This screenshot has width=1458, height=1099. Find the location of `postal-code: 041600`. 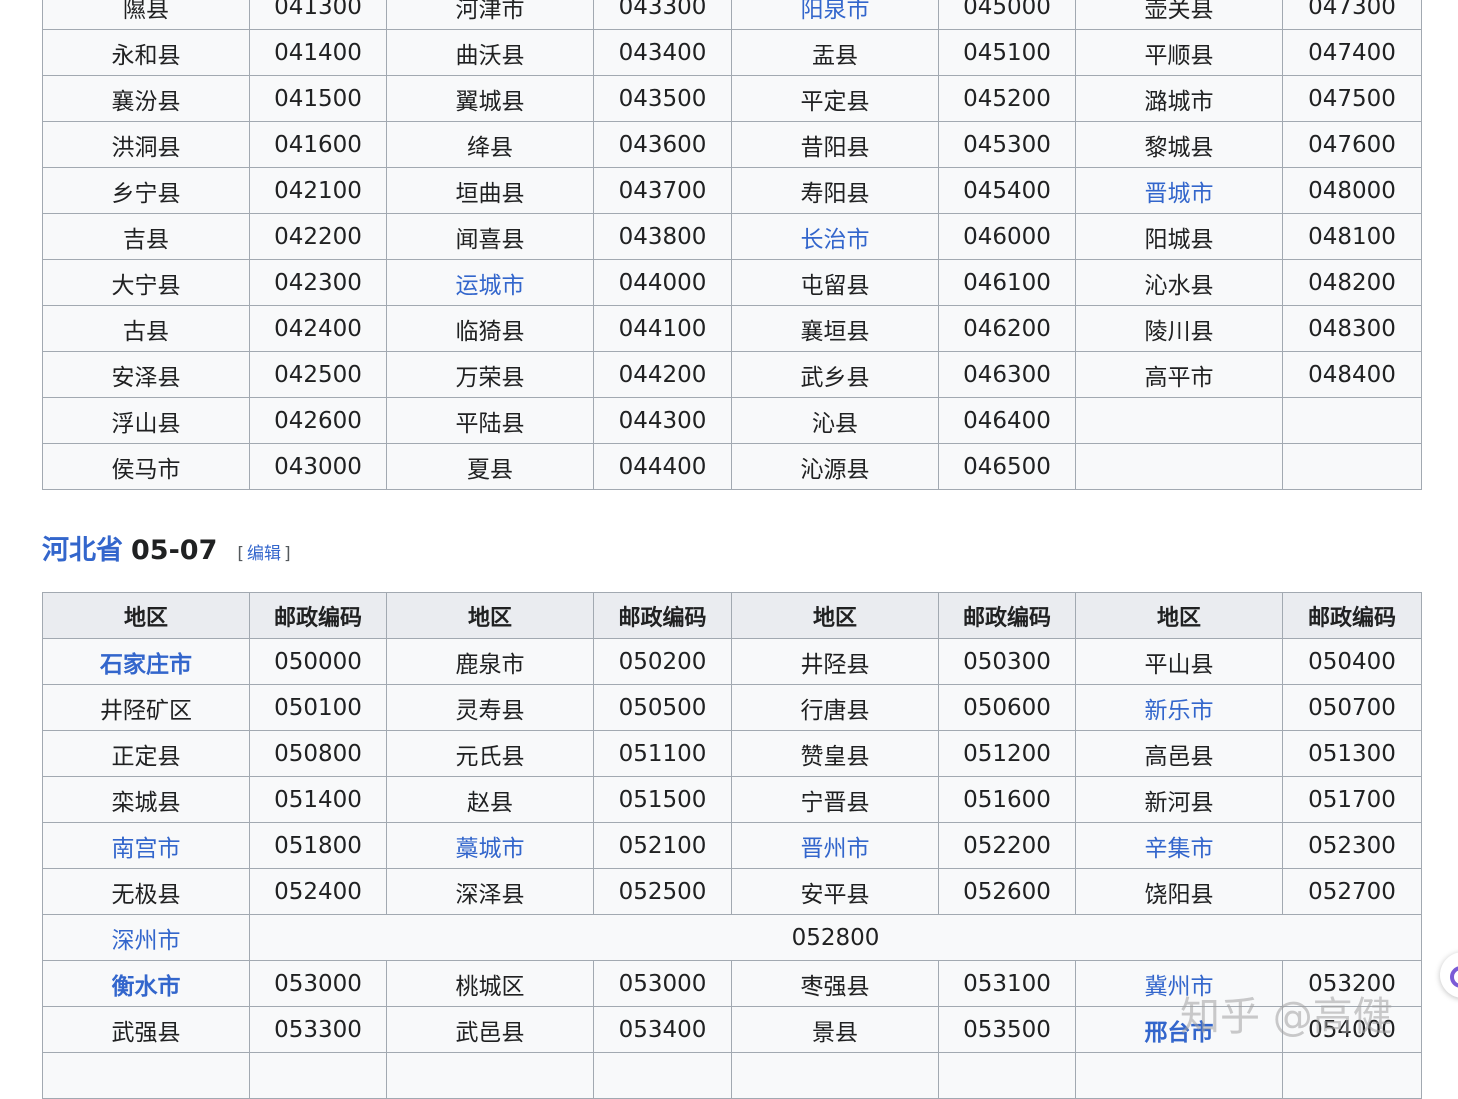

postal-code: 041600 is located at coordinates (318, 144).